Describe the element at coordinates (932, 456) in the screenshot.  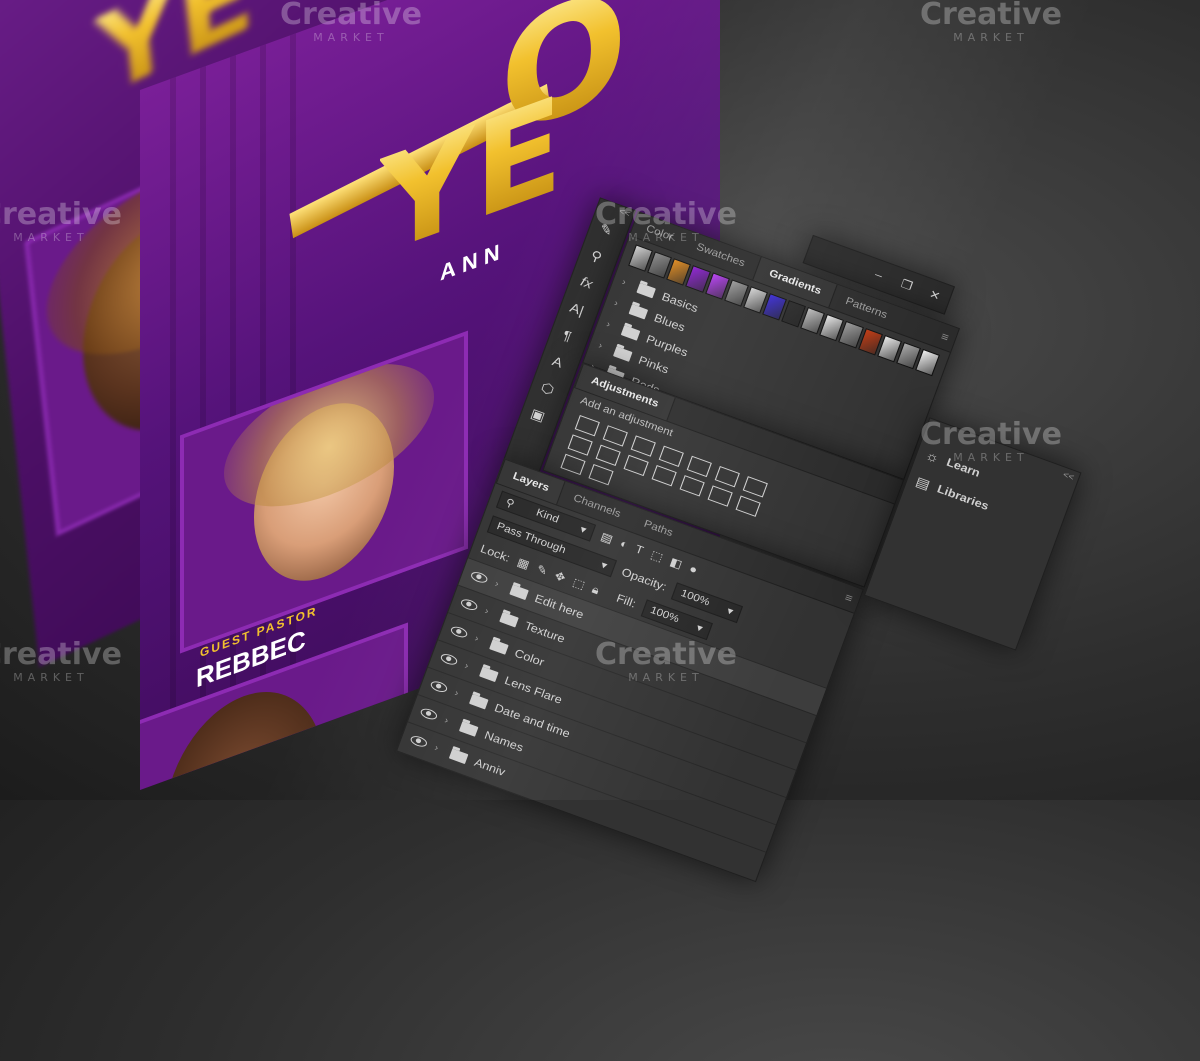
I see `lightbulb-icon: ☼` at that location.